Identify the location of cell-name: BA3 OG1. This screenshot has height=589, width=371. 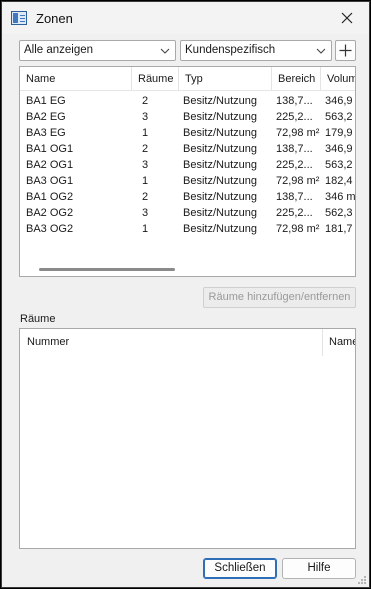
(50, 181).